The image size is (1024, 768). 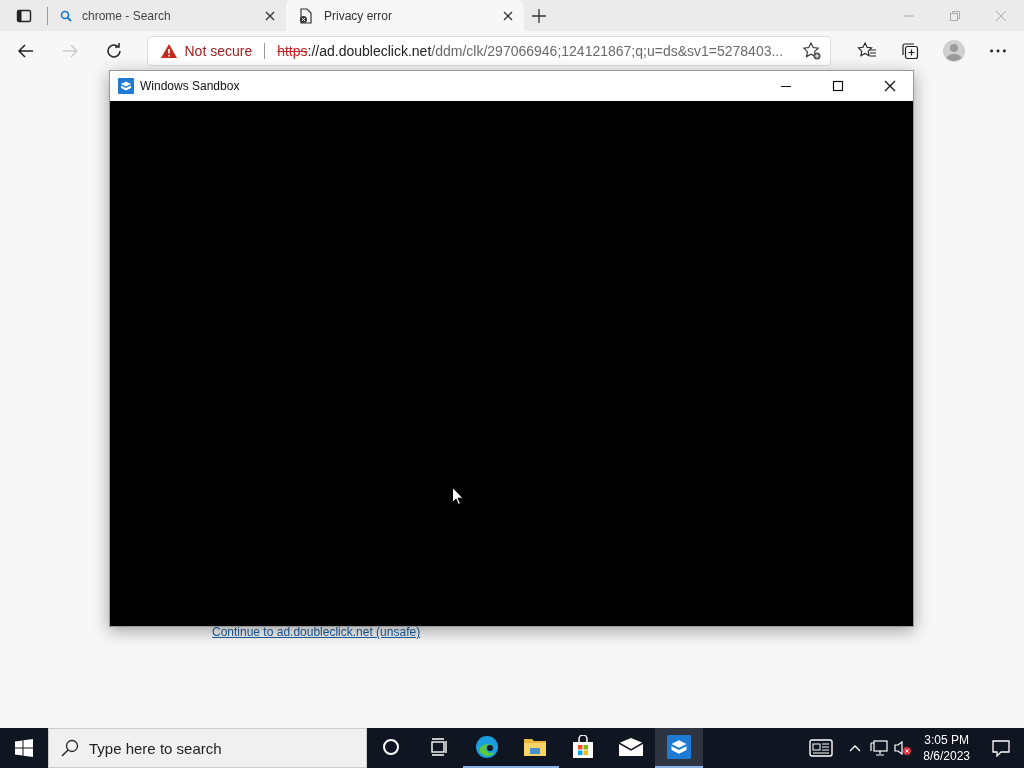 I want to click on document-error-icon, so click(x=306, y=15).